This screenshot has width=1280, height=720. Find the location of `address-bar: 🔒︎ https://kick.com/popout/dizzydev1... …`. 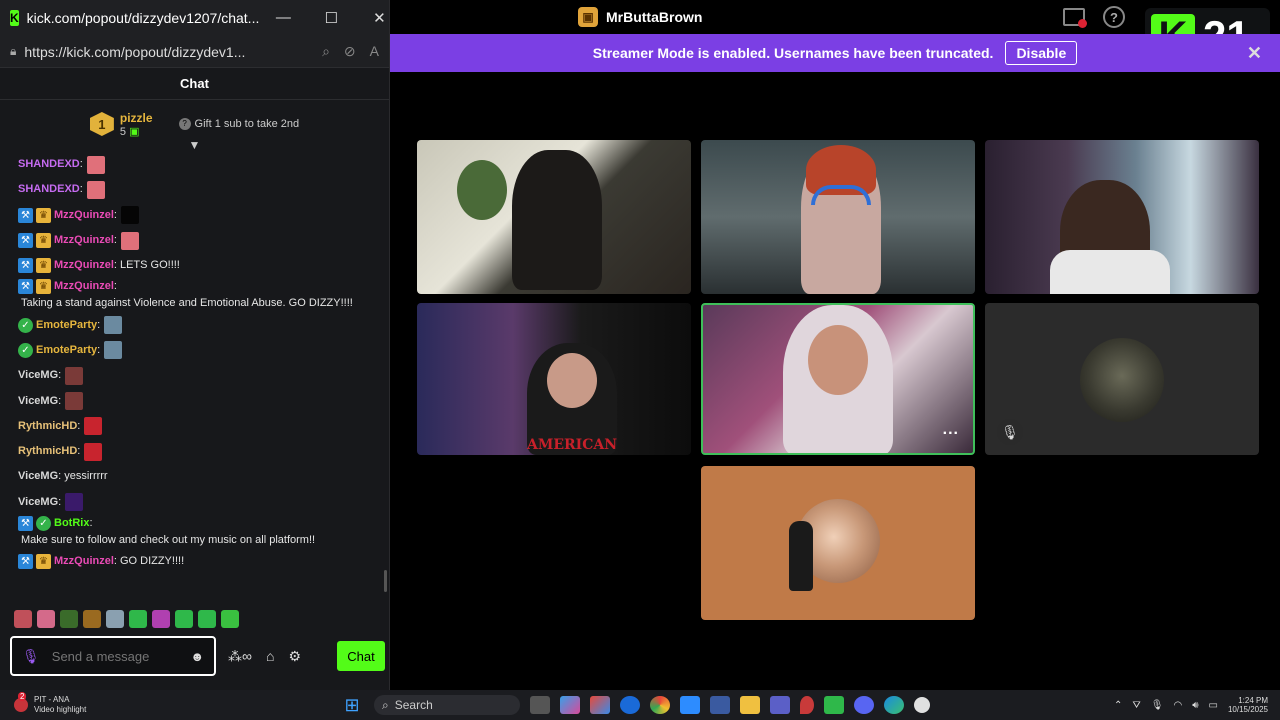

address-bar: 🔒︎ https://kick.com/popout/dizzydev1... … is located at coordinates (194, 52).